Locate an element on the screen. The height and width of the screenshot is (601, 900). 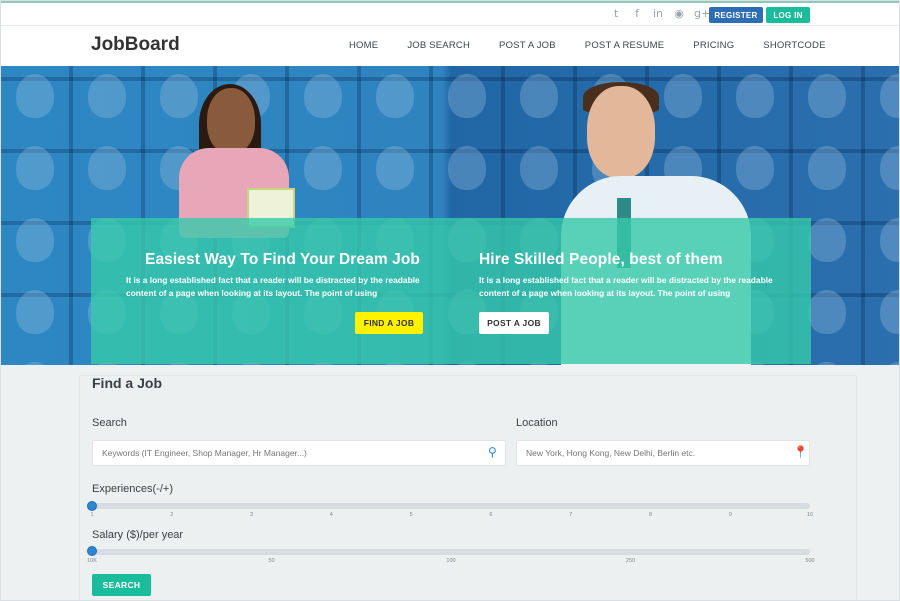
find-a-job-button: FIND A JOB is located at coordinates (389, 323).